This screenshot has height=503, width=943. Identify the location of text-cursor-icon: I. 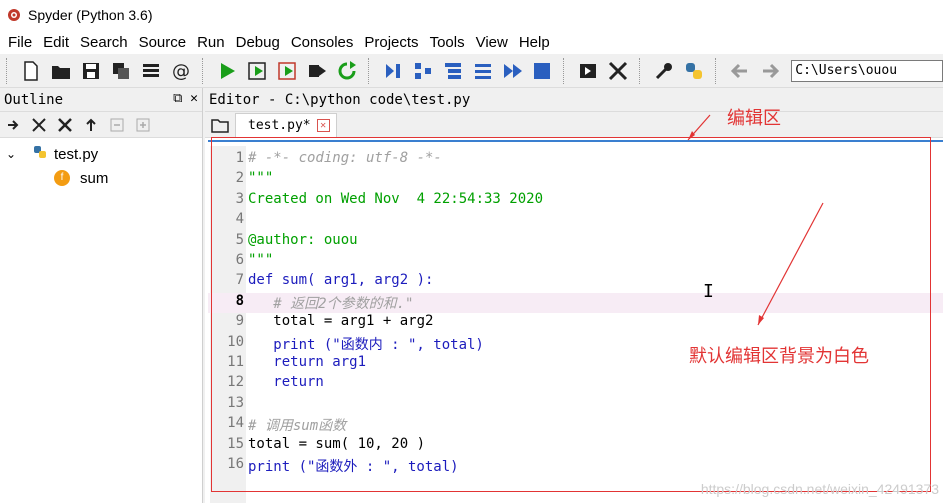
(708, 291).